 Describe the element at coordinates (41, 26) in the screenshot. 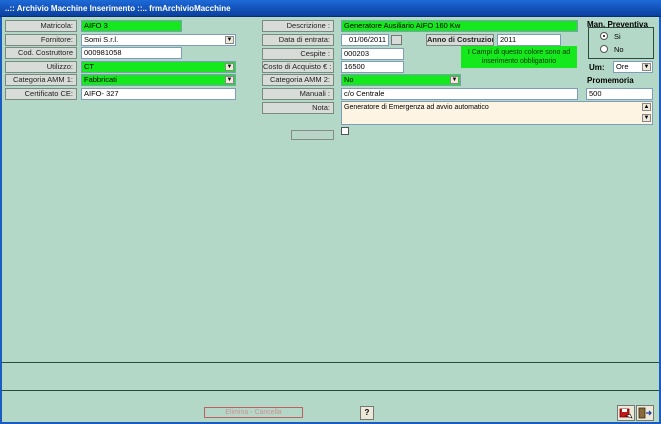

I see `matricola-label: Matricola:` at that location.